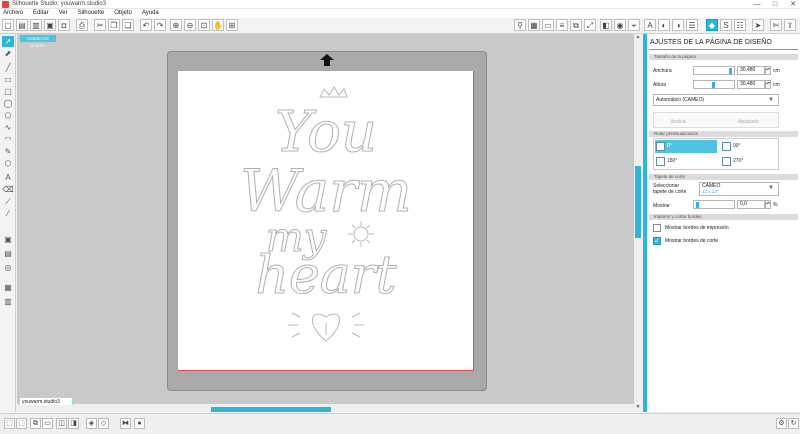  Describe the element at coordinates (8, 201) in the screenshot. I see `knife-tool-icon: ⟋` at that location.